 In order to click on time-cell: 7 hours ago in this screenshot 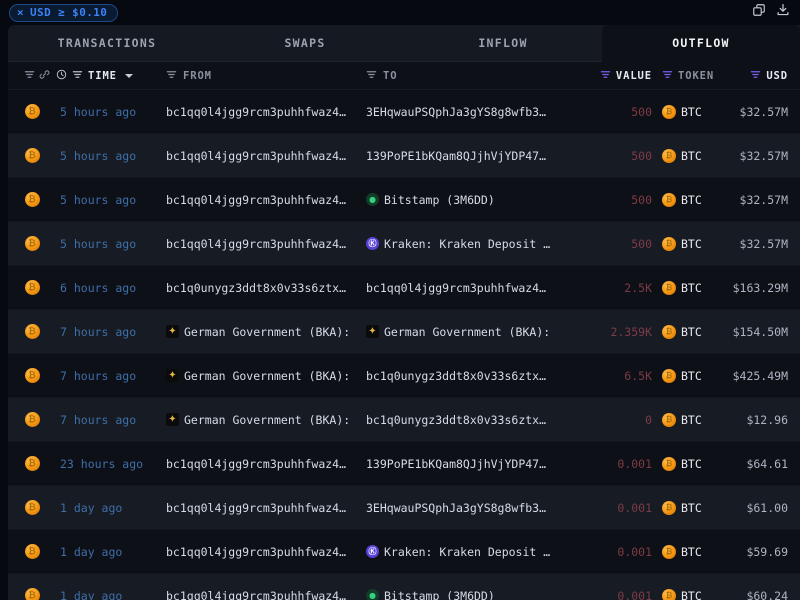, I will do `click(98, 419)`.